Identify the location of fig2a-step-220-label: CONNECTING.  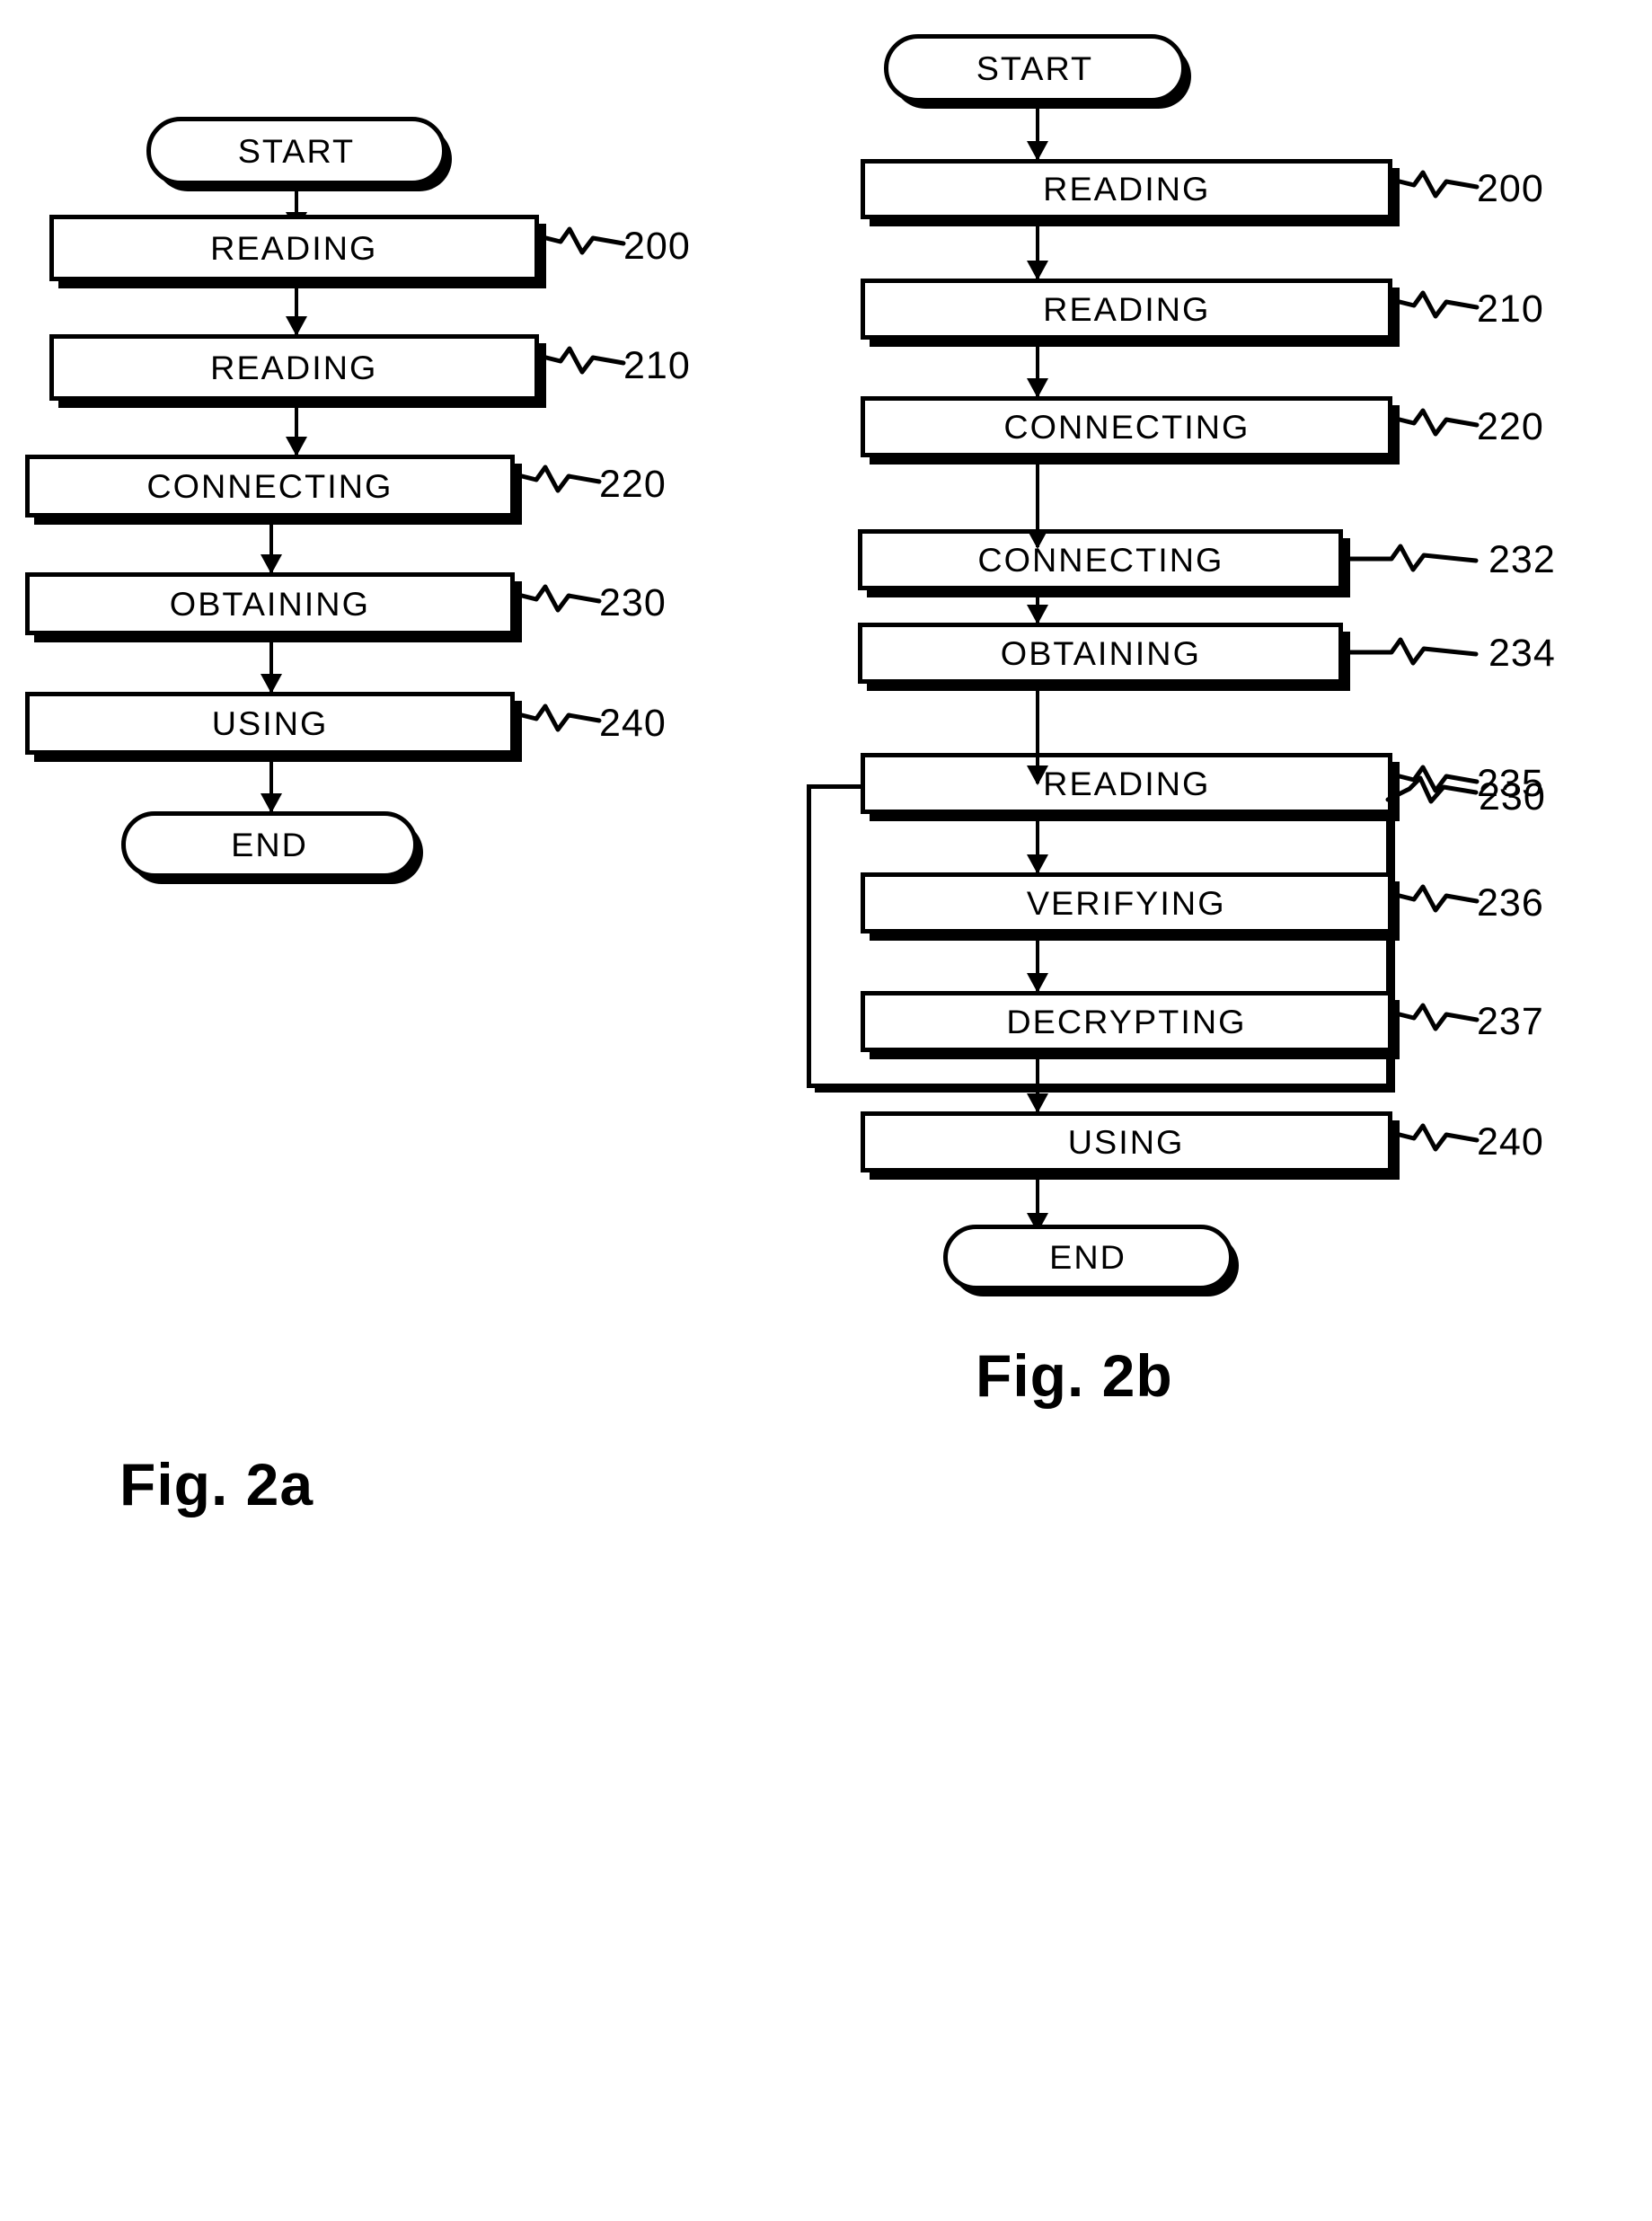
(269, 486).